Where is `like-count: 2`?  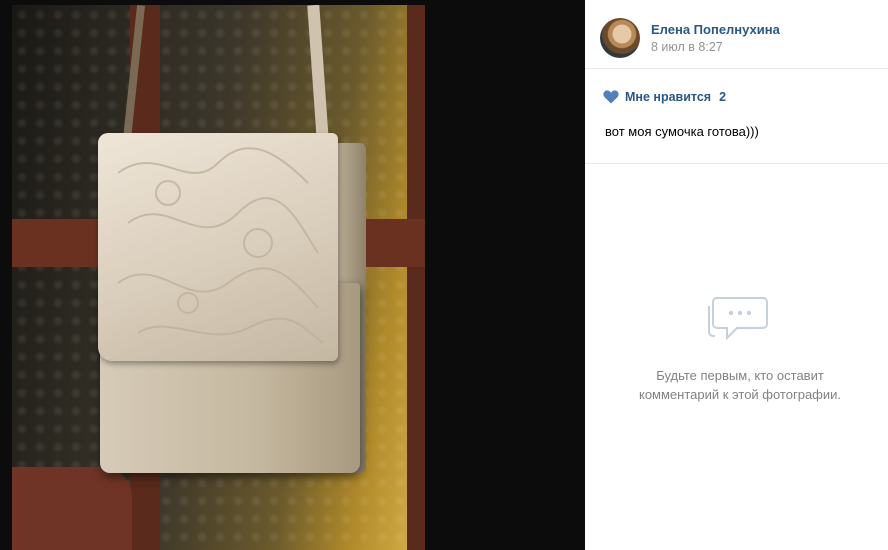
like-count: 2 is located at coordinates (722, 97).